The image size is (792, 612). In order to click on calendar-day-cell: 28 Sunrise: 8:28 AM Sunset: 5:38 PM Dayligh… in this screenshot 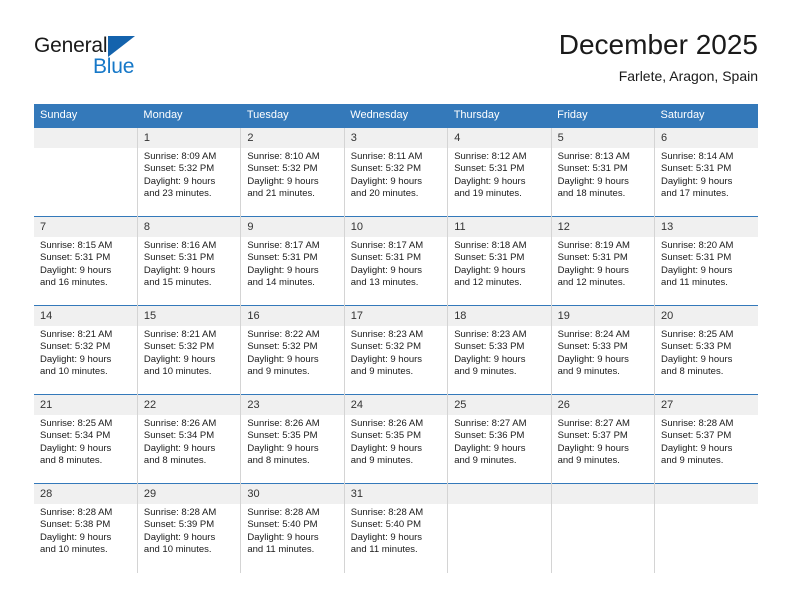, I will do `click(86, 528)`.